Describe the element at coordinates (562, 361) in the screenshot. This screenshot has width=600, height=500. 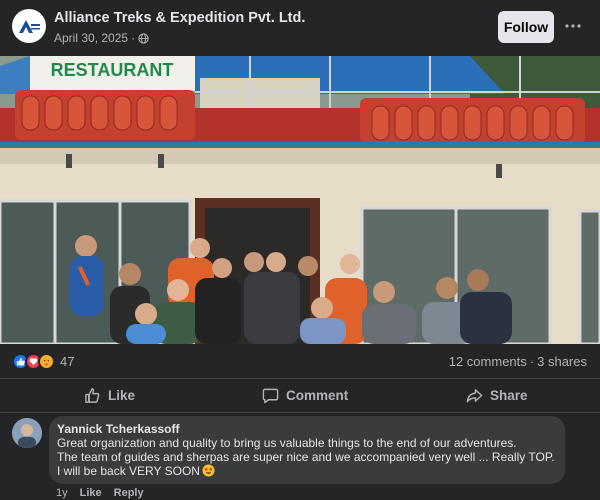
I see `shares-count: 3 shares` at that location.